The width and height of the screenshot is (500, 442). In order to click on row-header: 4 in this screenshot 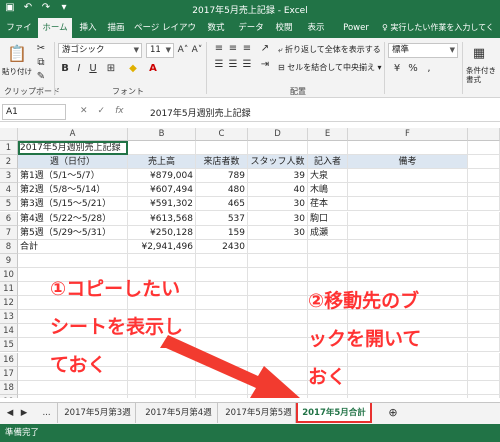, I will do `click(9, 190)`.